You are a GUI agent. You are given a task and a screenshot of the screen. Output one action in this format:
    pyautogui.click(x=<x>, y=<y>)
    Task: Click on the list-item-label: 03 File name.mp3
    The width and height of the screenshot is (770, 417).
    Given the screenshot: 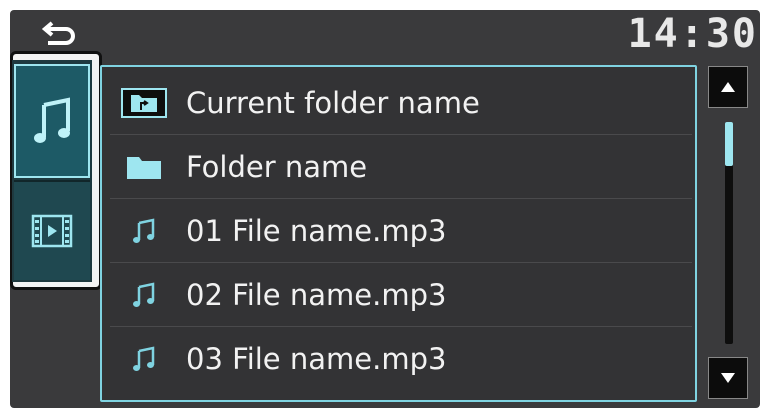 What is the action you would take?
    pyautogui.click(x=316, y=359)
    